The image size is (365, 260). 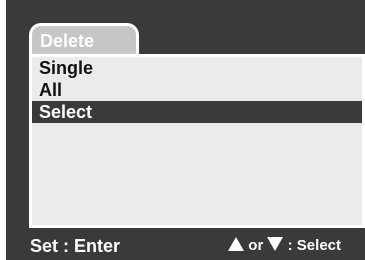 I want to click on set-enter-hint: Set : Enter, so click(x=75, y=246).